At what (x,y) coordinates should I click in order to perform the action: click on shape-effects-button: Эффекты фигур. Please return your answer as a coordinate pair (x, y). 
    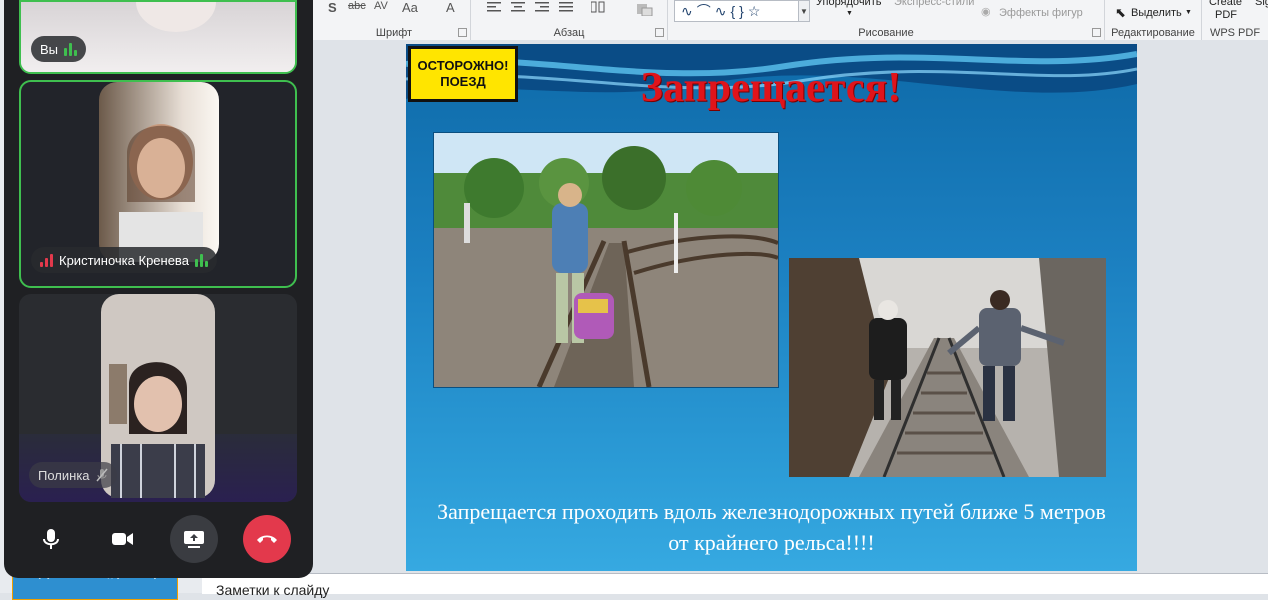
    Looking at the image, I should click on (1041, 13).